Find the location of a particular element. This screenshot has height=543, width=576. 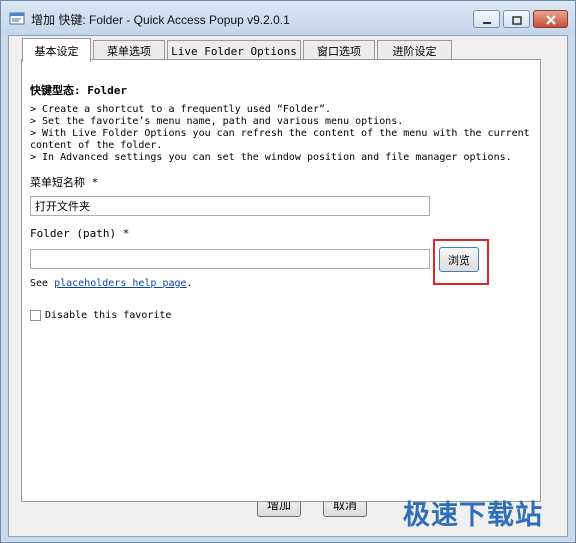

disable-favorite-label: Disable this favorite is located at coordinates (108, 315).